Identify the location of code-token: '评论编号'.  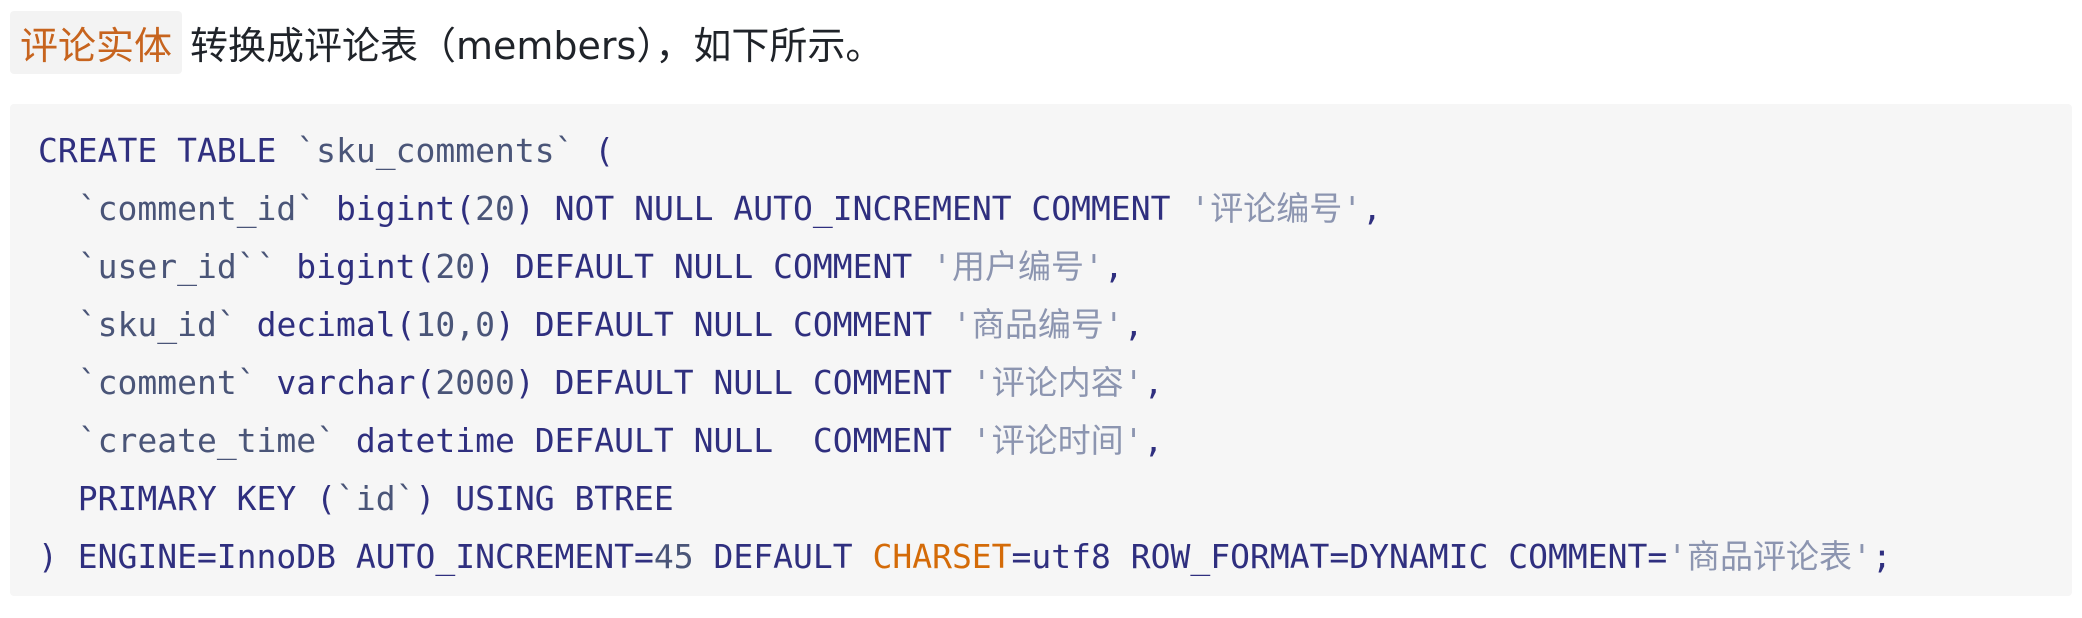
(1276, 208).